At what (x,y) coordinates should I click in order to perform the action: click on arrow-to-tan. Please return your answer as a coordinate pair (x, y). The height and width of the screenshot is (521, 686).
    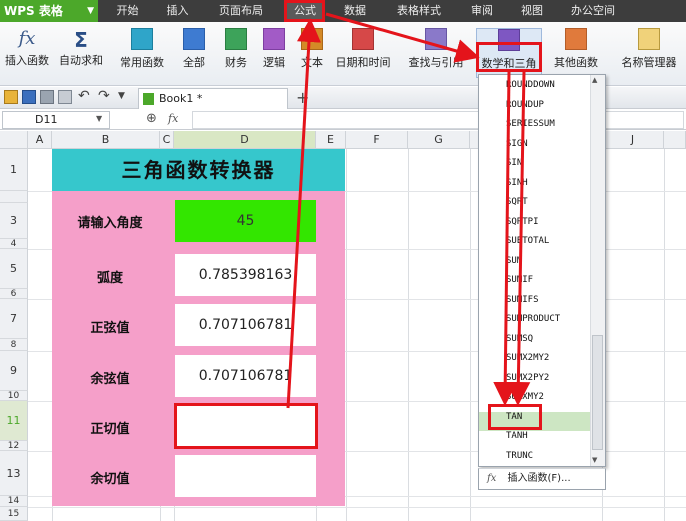
    Looking at the image, I should click on (505, 238).